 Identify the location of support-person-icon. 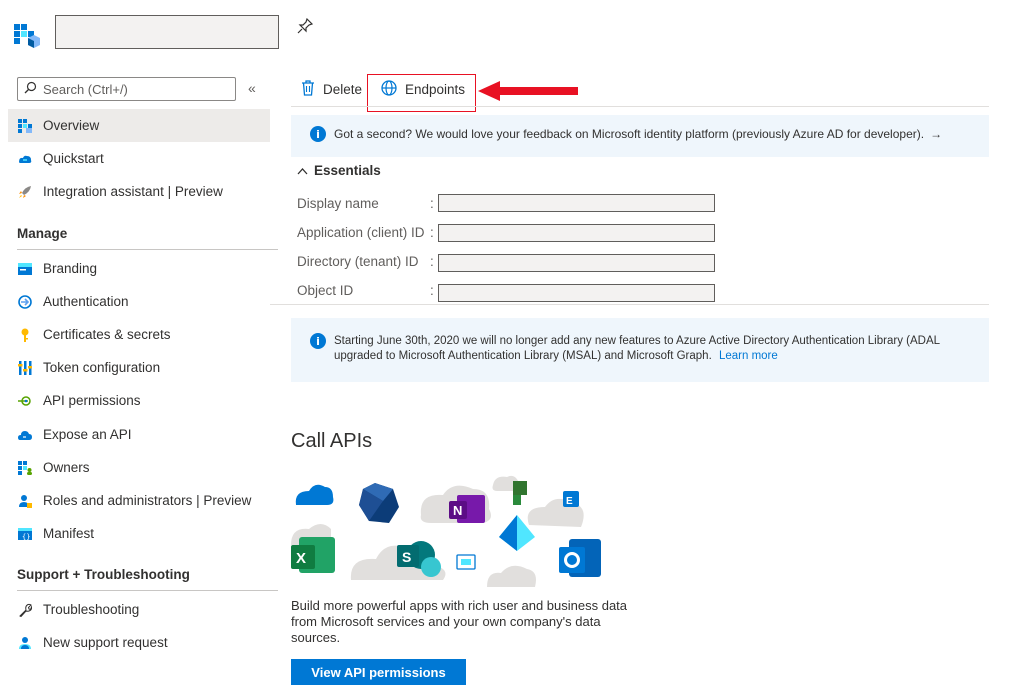
(25, 643).